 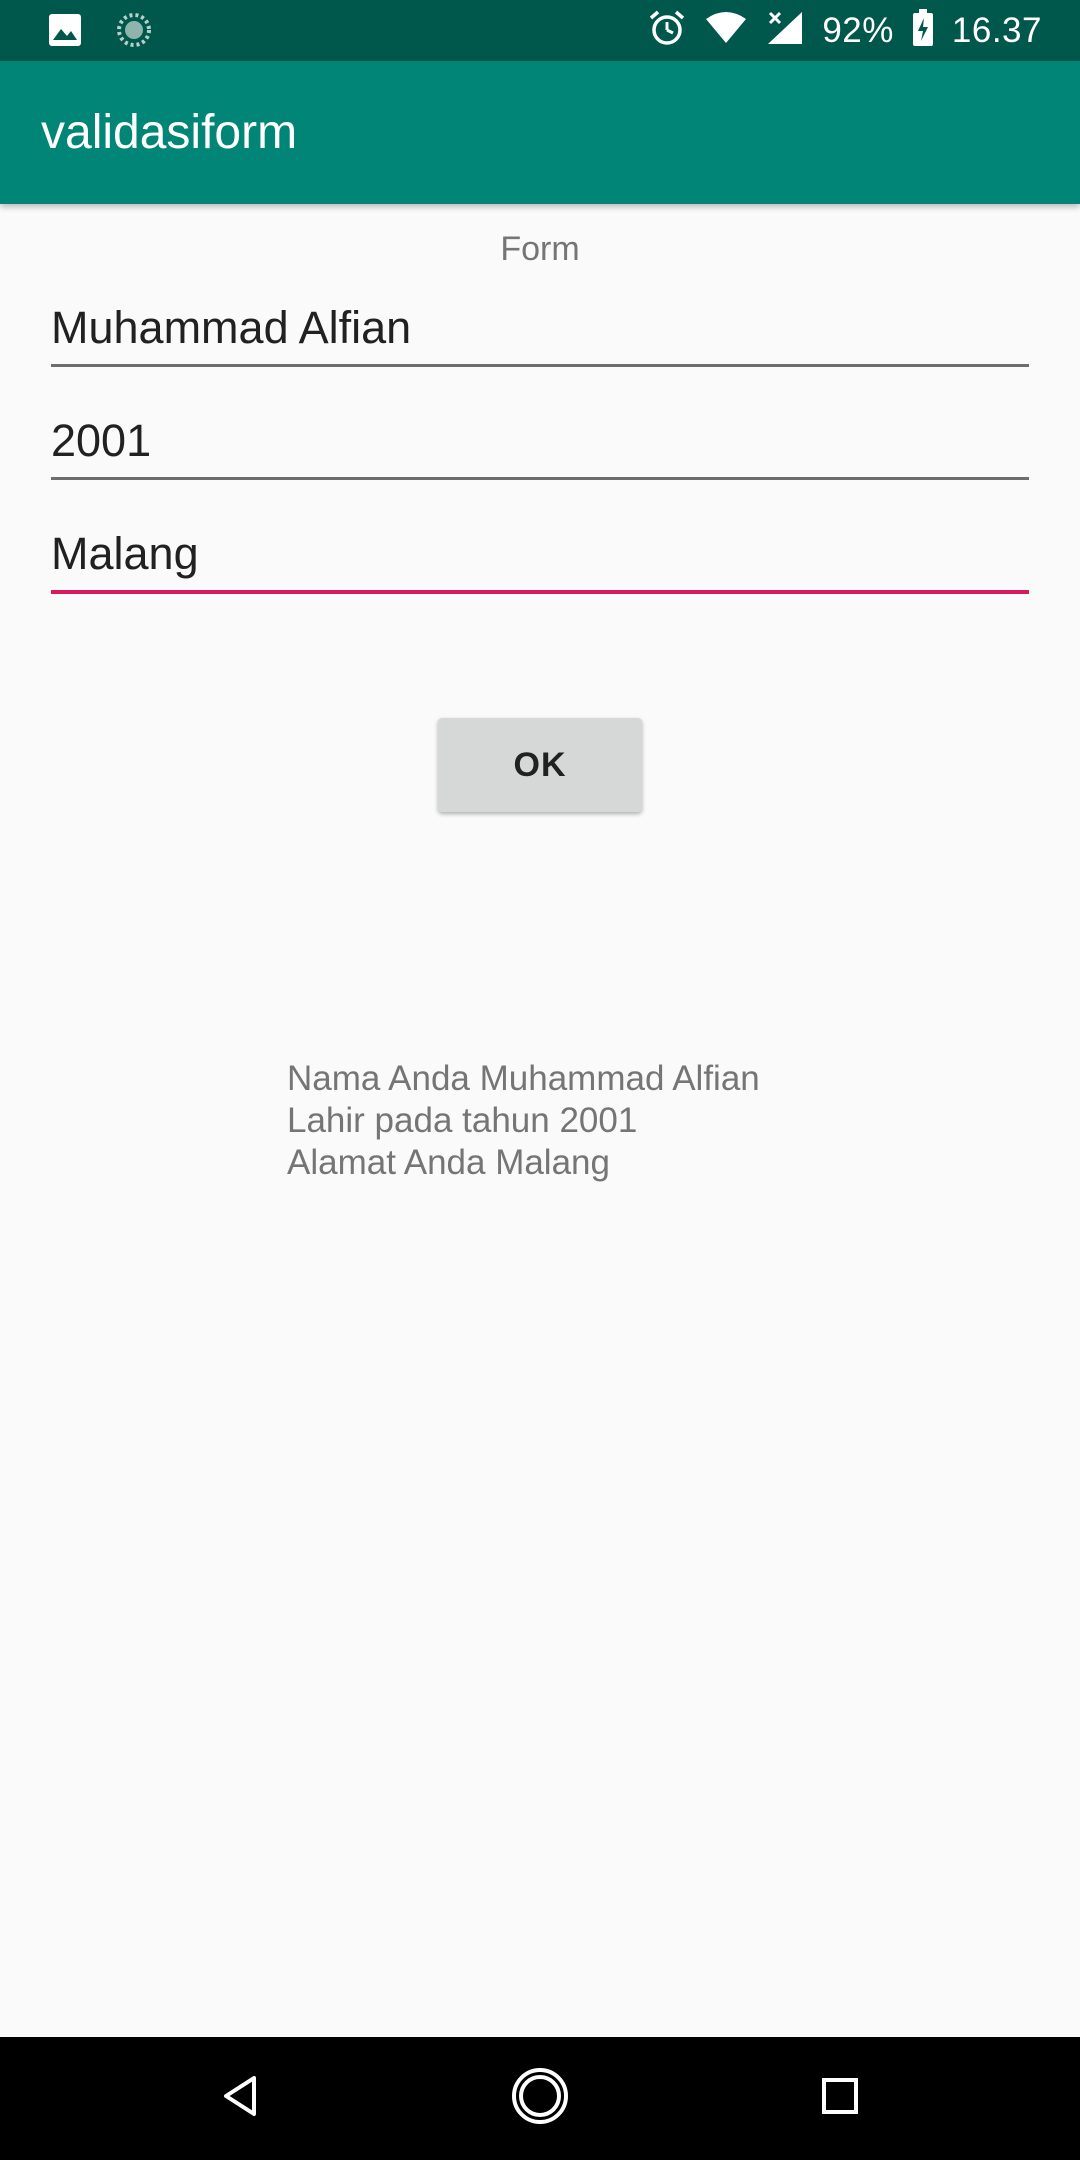 I want to click on battery-icon, so click(x=923, y=30).